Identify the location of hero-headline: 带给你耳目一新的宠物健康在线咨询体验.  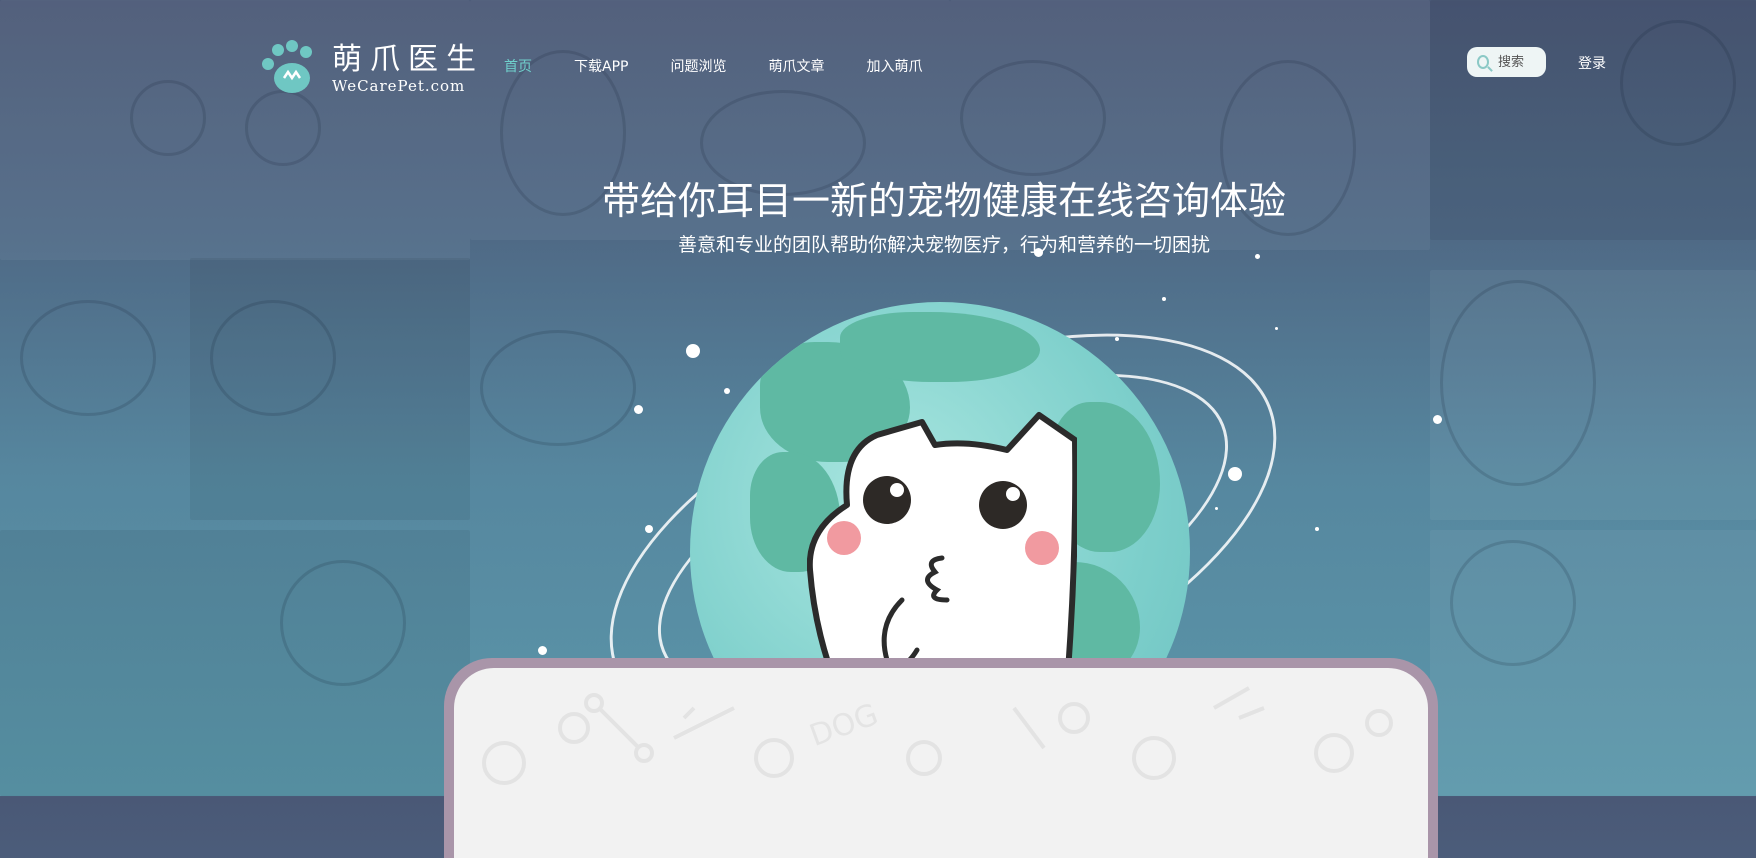
(943, 201).